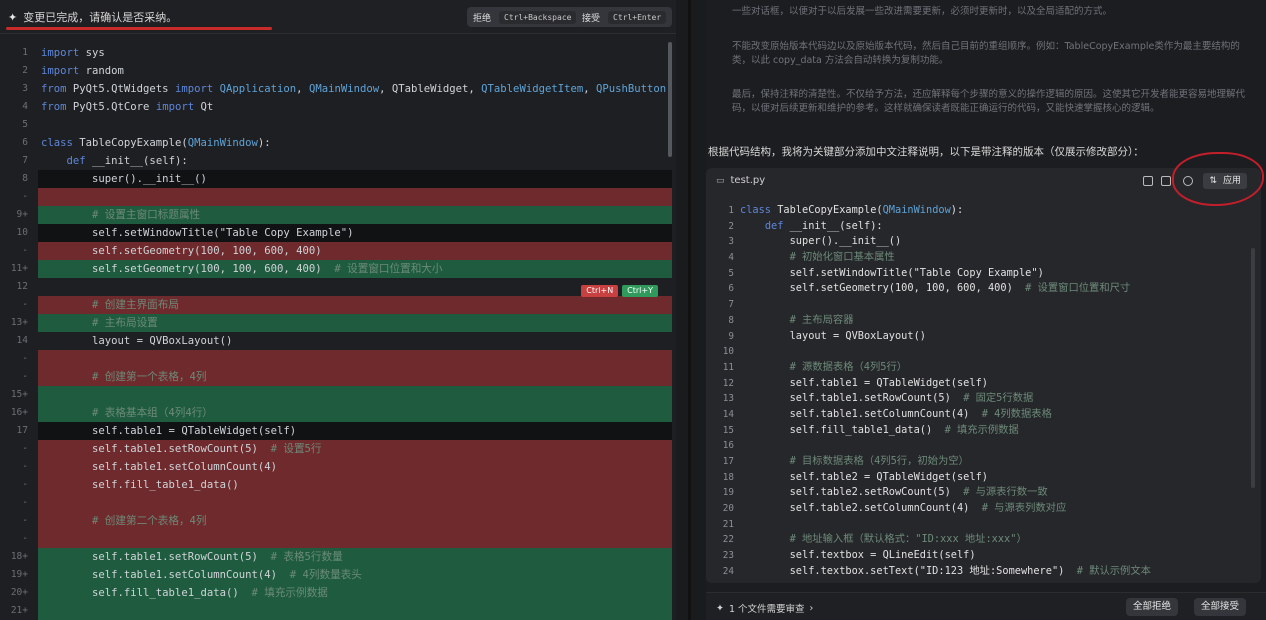  What do you see at coordinates (823, 225) in the screenshot?
I see `line-code: def __init__(self):` at bounding box center [823, 225].